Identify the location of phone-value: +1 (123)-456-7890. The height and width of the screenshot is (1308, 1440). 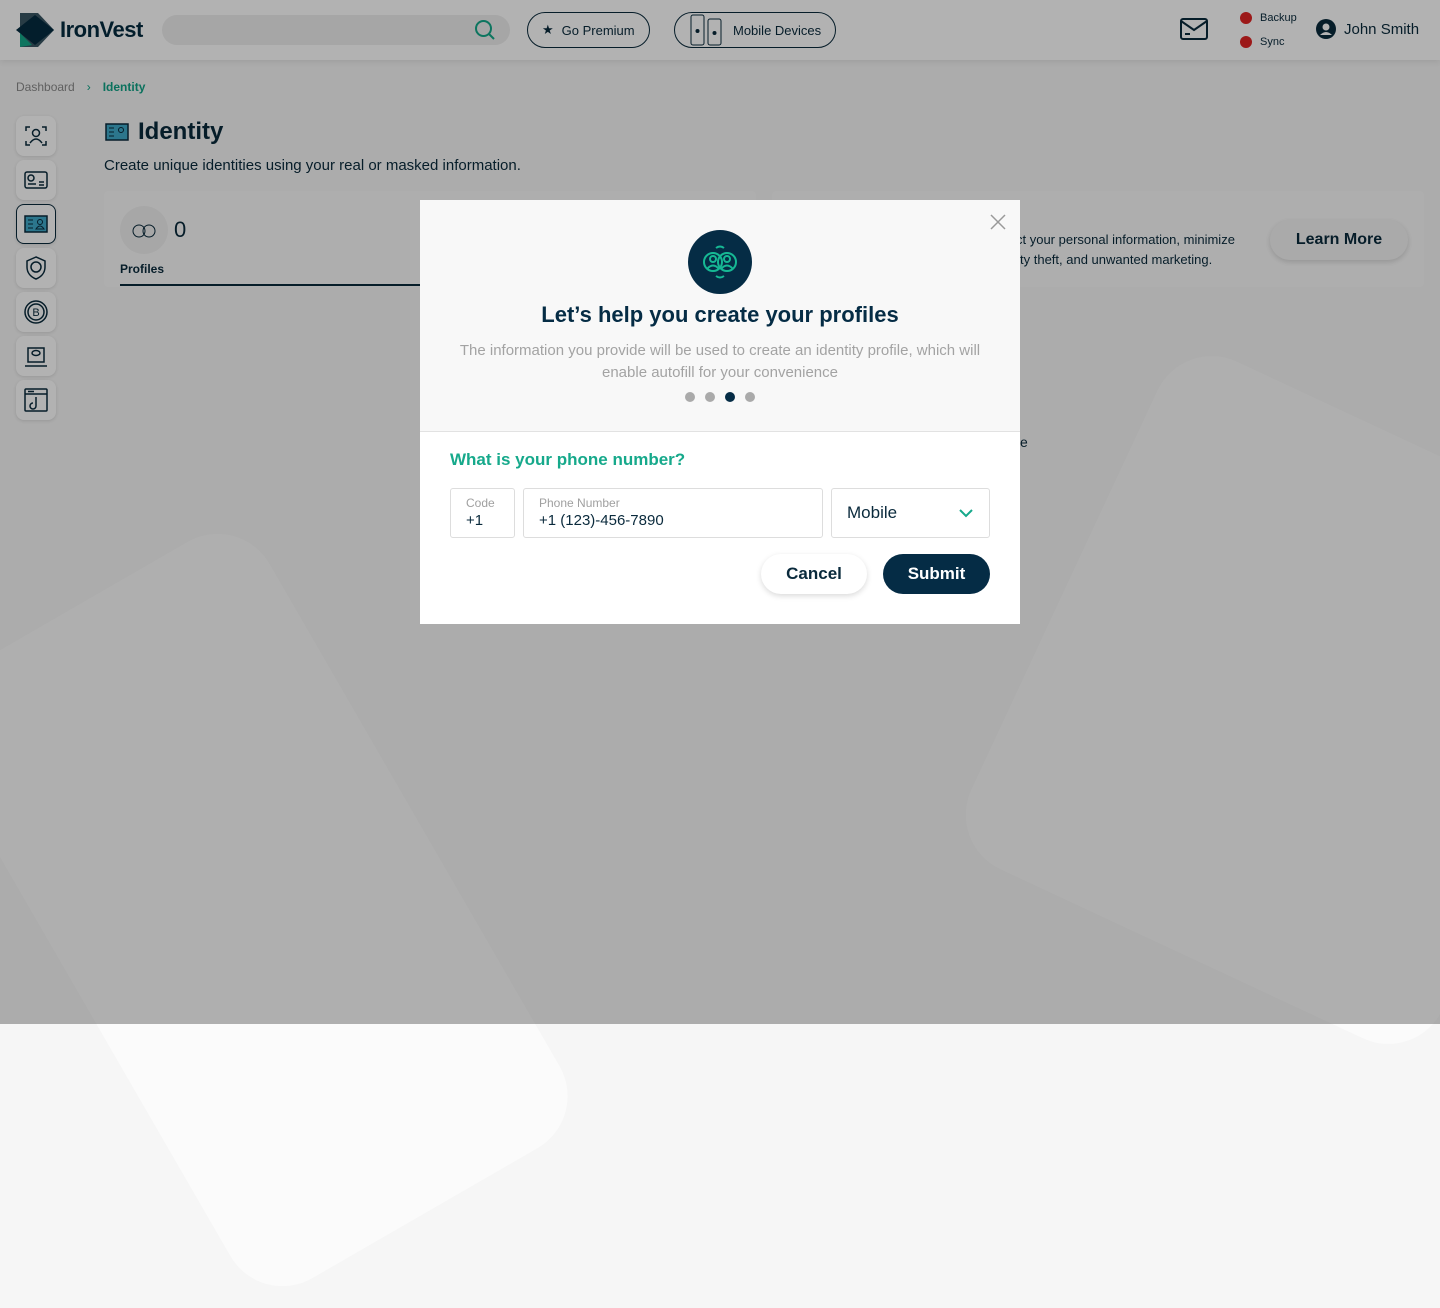
(601, 520).